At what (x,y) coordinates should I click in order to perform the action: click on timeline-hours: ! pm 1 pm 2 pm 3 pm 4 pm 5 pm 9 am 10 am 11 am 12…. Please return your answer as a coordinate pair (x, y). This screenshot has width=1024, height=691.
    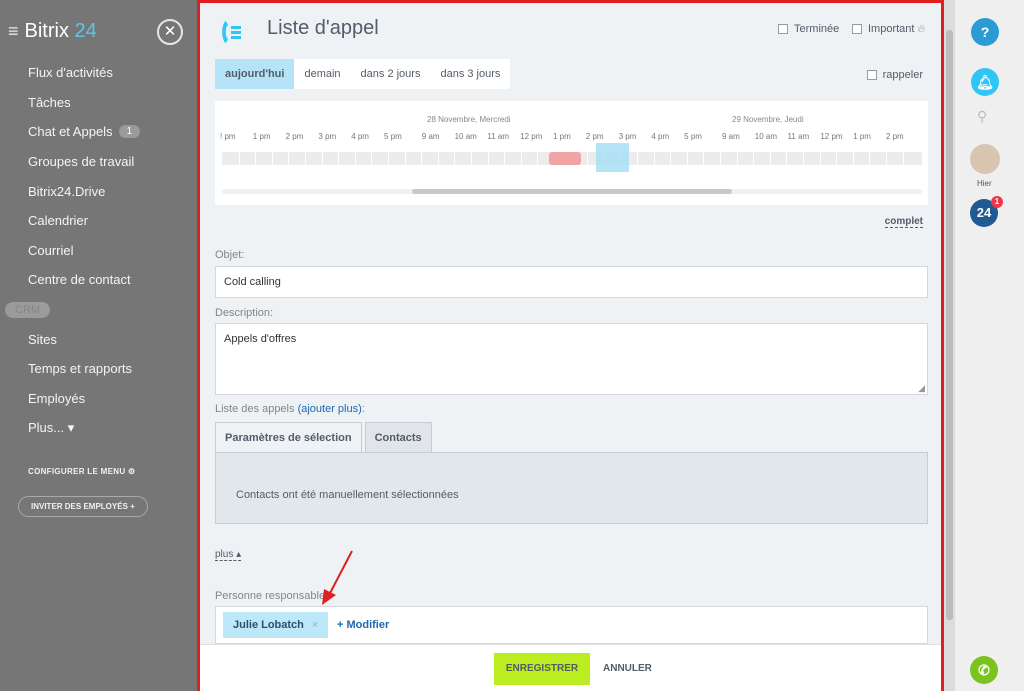
    Looking at the image, I should click on (569, 136).